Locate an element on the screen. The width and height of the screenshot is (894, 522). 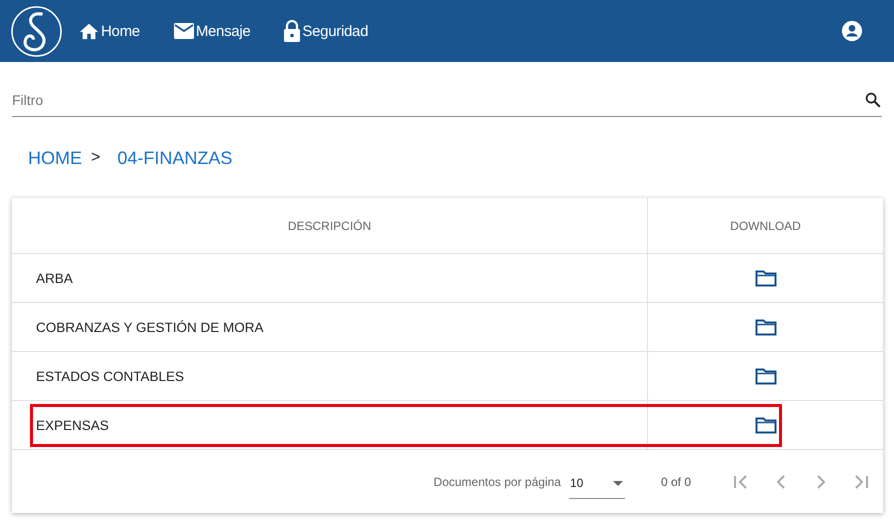
breadcrumb-link: 04-FINANZAS is located at coordinates (174, 158).